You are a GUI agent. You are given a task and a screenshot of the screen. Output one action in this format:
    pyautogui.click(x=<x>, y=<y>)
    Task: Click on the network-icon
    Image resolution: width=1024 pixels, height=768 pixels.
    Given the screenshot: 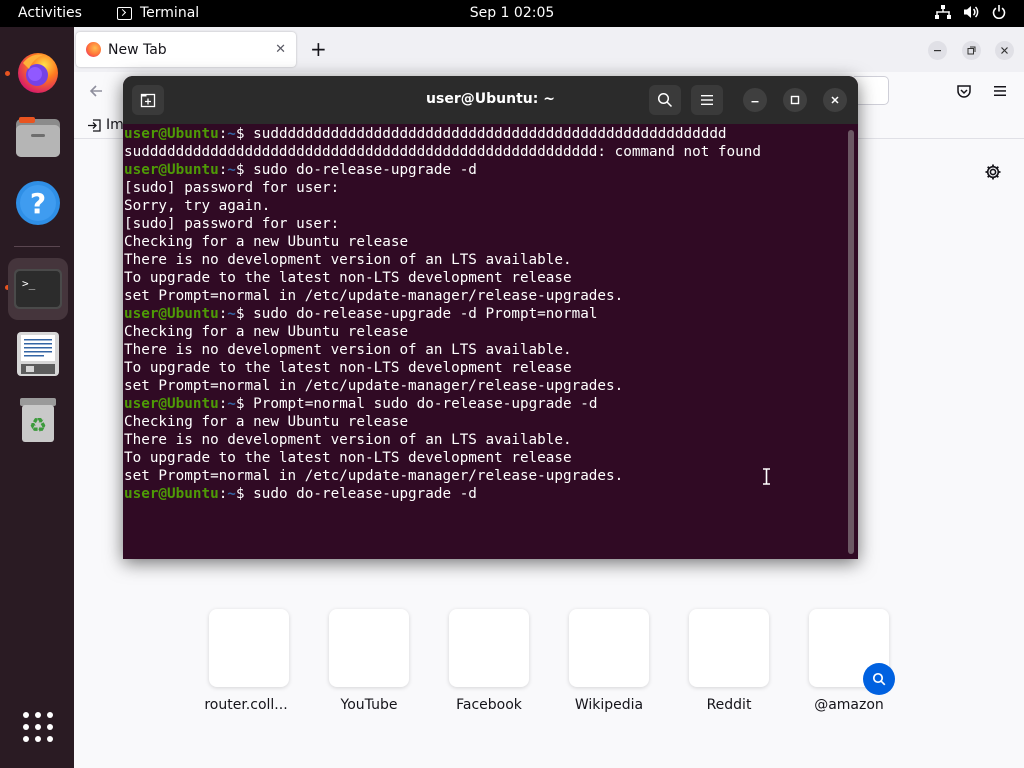 What is the action you would take?
    pyautogui.click(x=943, y=12)
    